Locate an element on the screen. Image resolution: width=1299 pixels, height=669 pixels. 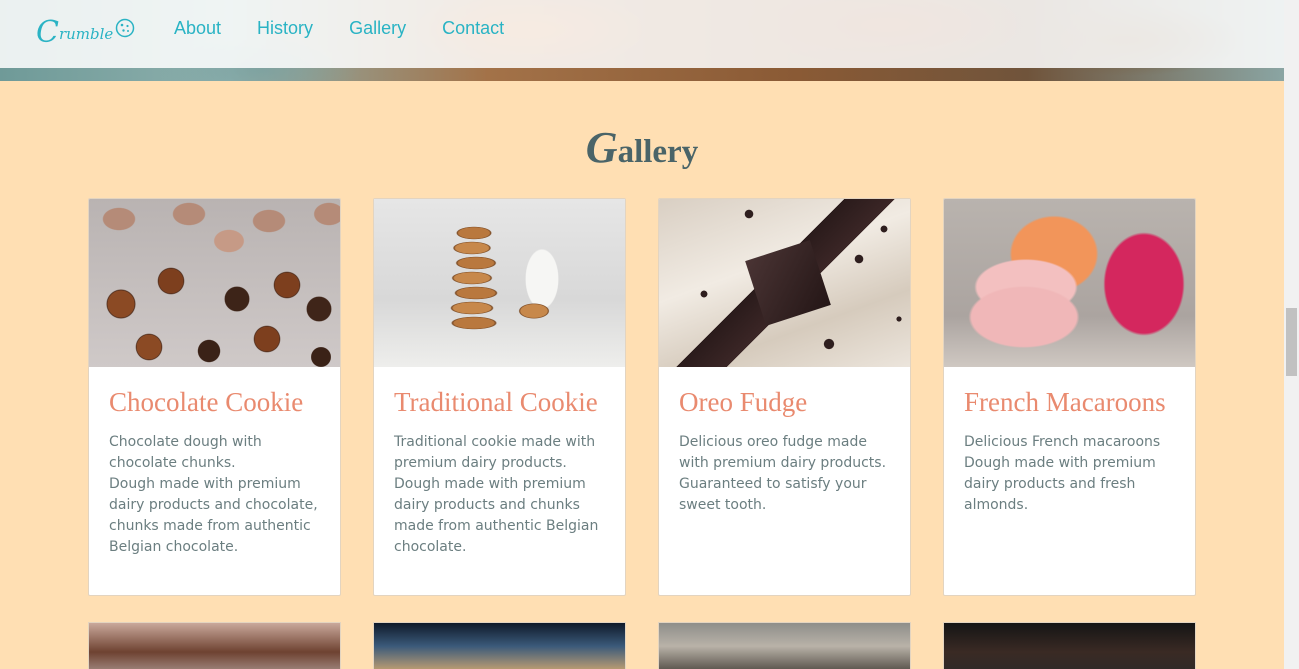
card-title: Chocolate Cookie is located at coordinates (206, 402).